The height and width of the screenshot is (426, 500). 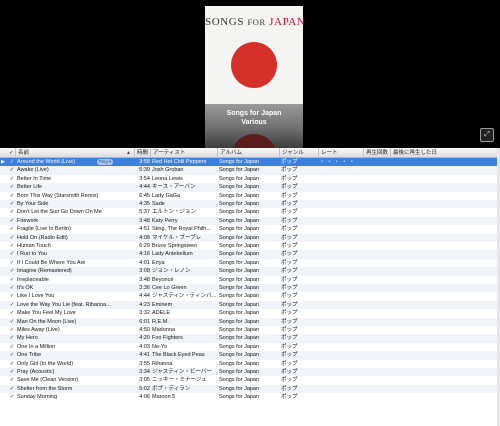 I want to click on track-time: 4:51, so click(x=144, y=229).